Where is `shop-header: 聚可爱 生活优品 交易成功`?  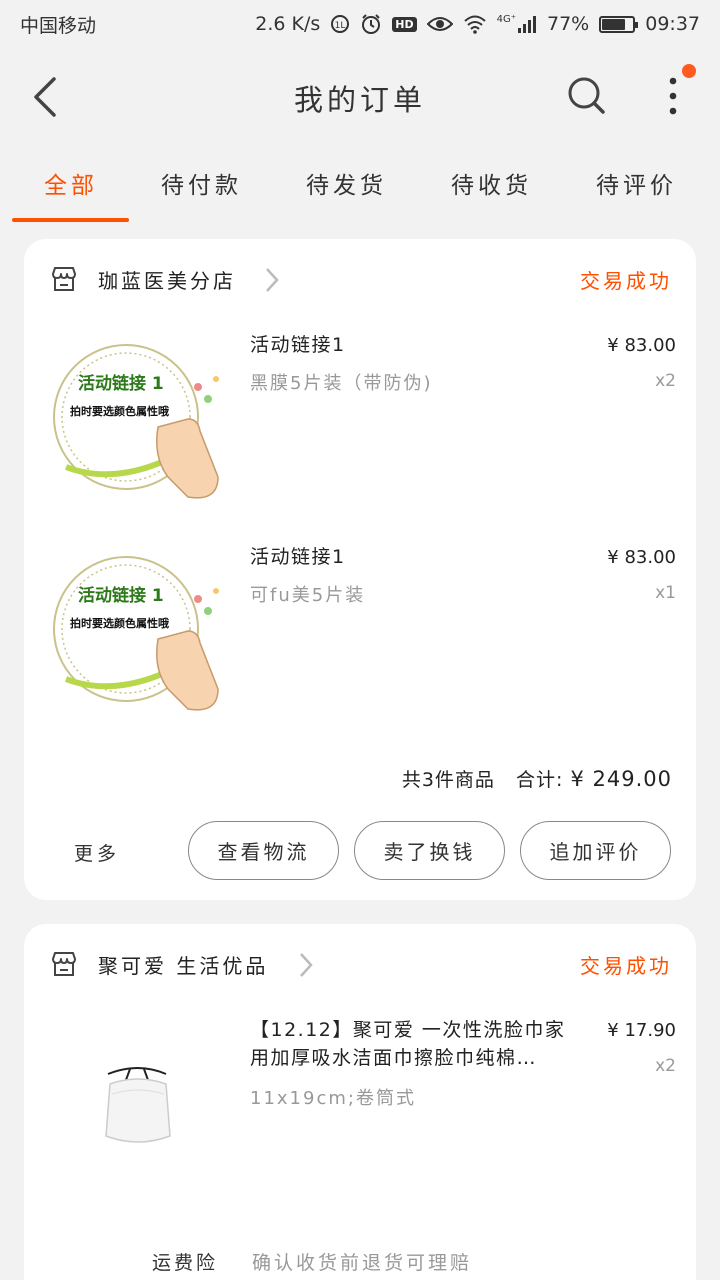 shop-header: 聚可爱 生活优品 交易成功 is located at coordinates (360, 964).